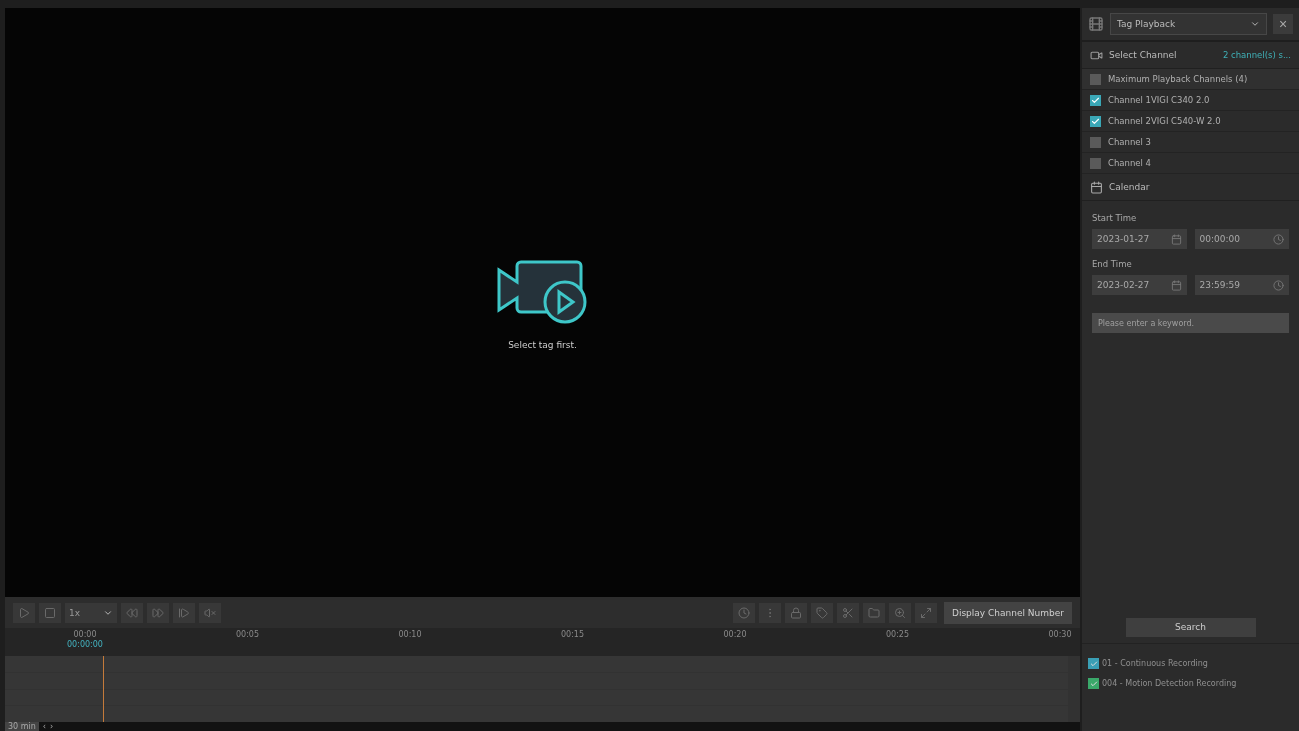 Image resolution: width=1299 pixels, height=731 pixels. I want to click on folder-button, so click(874, 612).